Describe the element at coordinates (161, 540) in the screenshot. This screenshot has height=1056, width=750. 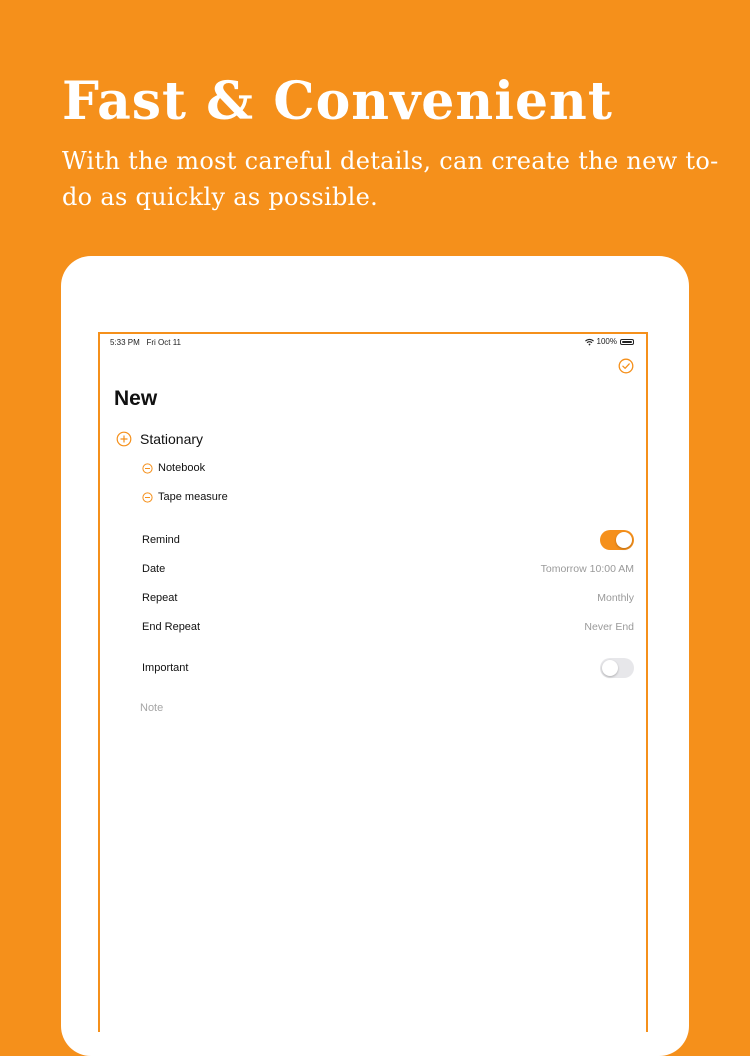
I see `remind-label: Remind` at that location.